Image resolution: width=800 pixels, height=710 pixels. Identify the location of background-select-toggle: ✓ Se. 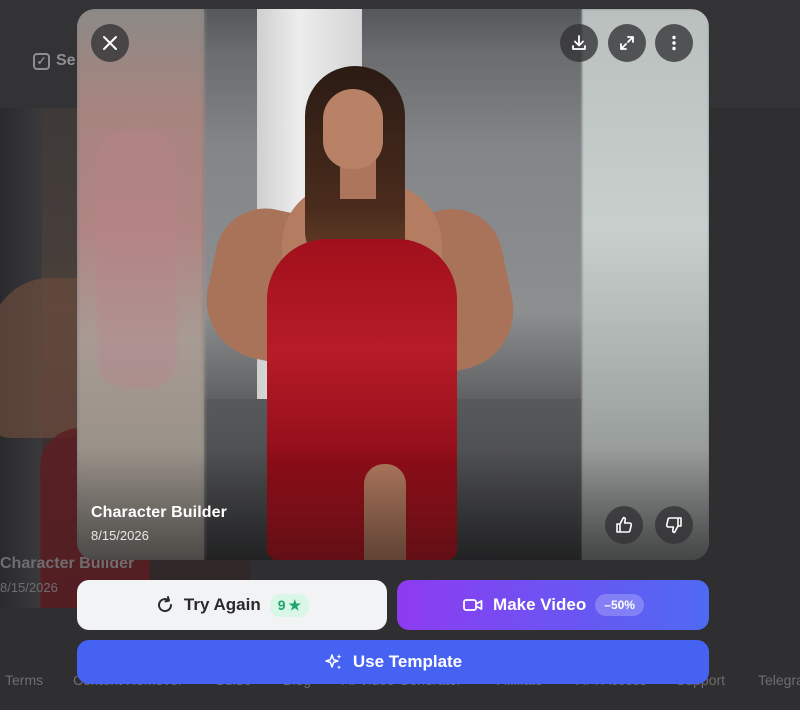
(54, 61).